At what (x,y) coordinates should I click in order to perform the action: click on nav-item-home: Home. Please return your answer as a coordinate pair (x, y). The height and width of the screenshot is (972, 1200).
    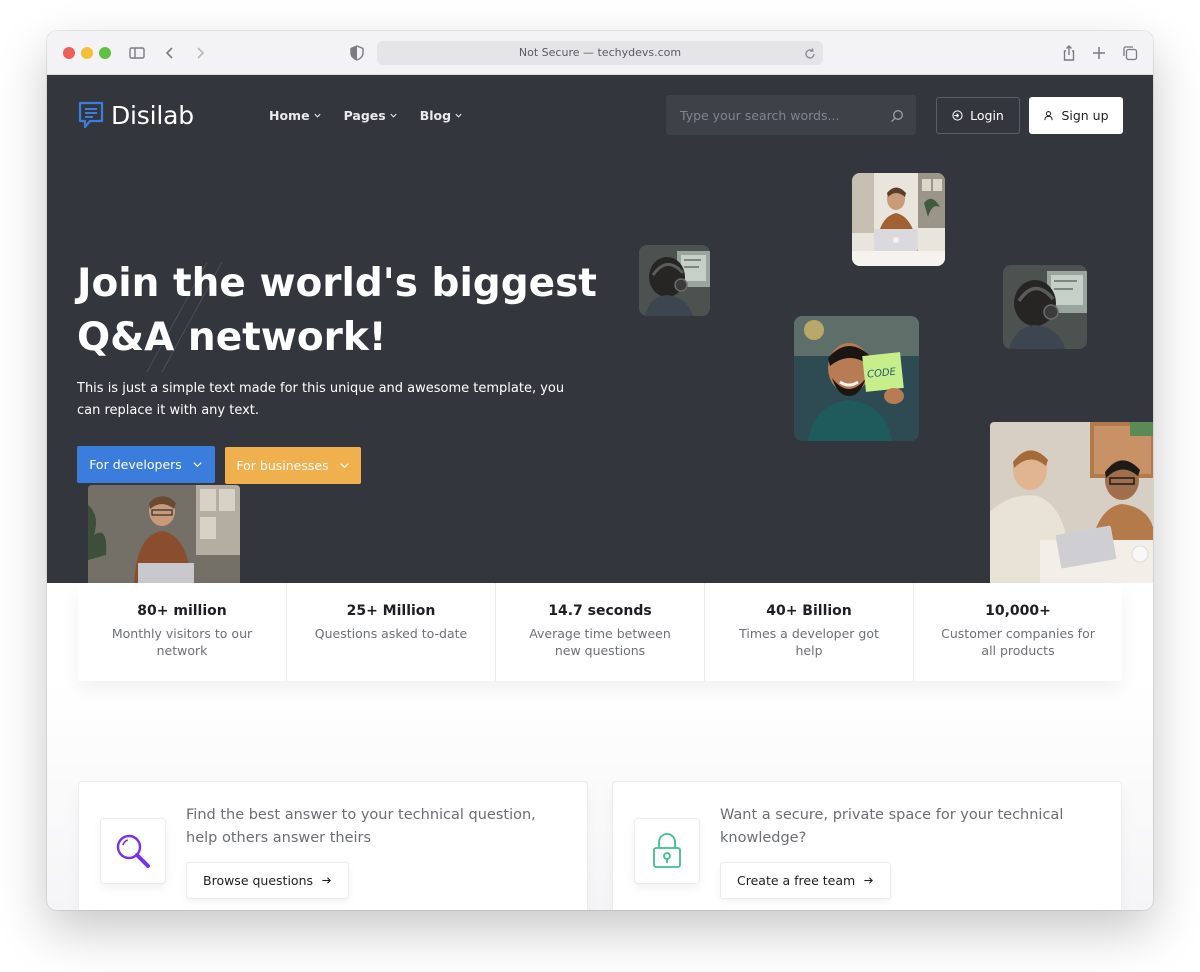
    Looking at the image, I should click on (295, 115).